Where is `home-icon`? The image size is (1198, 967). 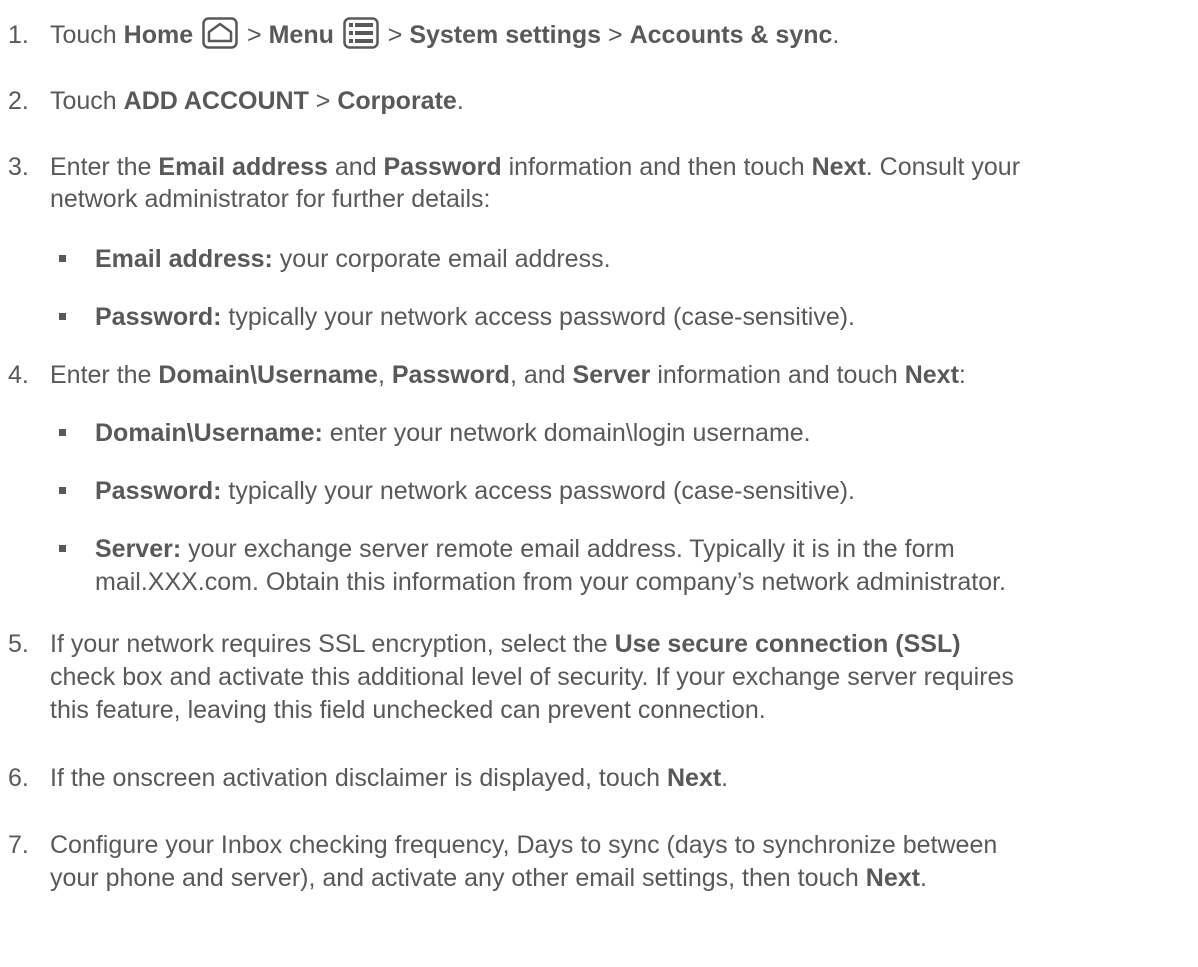
home-icon is located at coordinates (220, 33).